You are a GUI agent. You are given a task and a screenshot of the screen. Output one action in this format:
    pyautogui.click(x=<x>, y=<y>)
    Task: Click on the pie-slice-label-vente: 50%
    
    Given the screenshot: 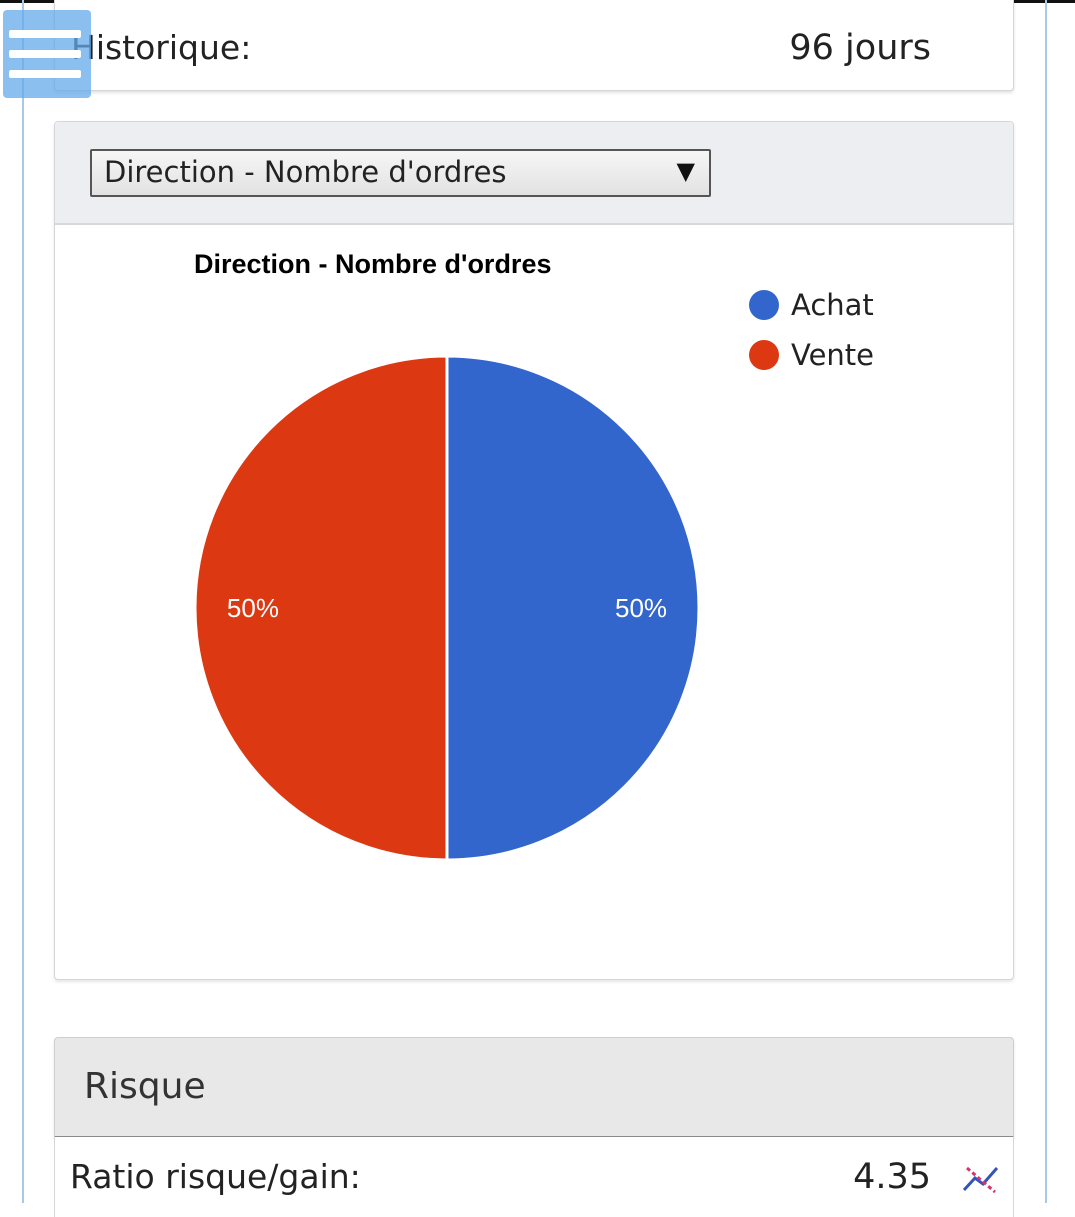 What is the action you would take?
    pyautogui.click(x=253, y=608)
    